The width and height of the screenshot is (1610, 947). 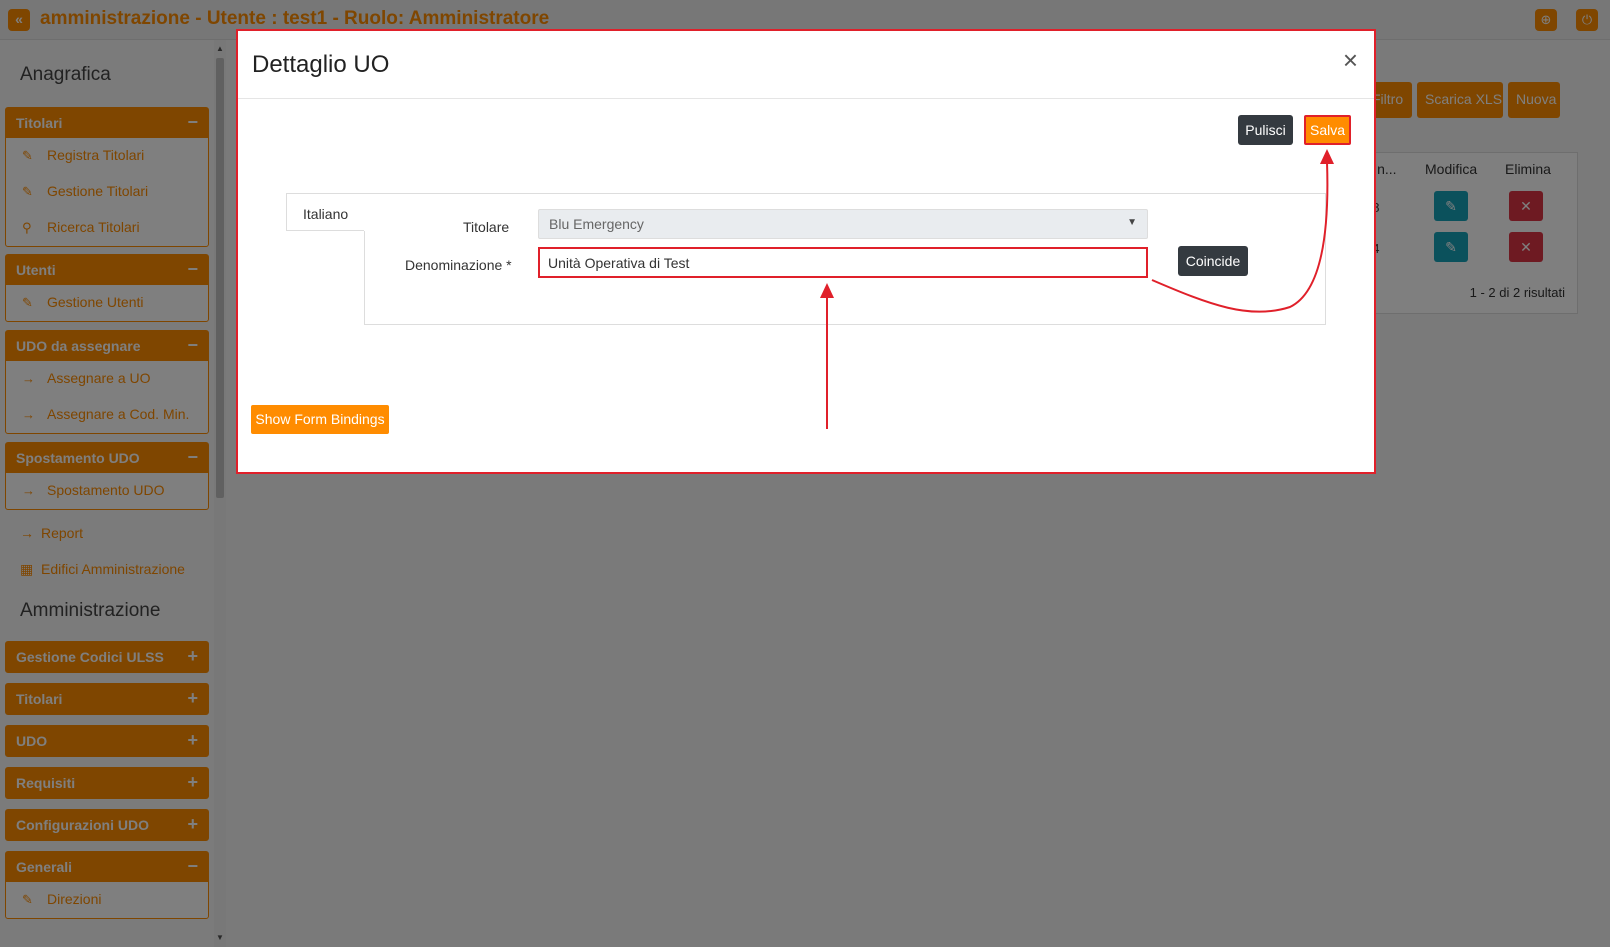 I want to click on titolare-label: Titolare, so click(x=486, y=227).